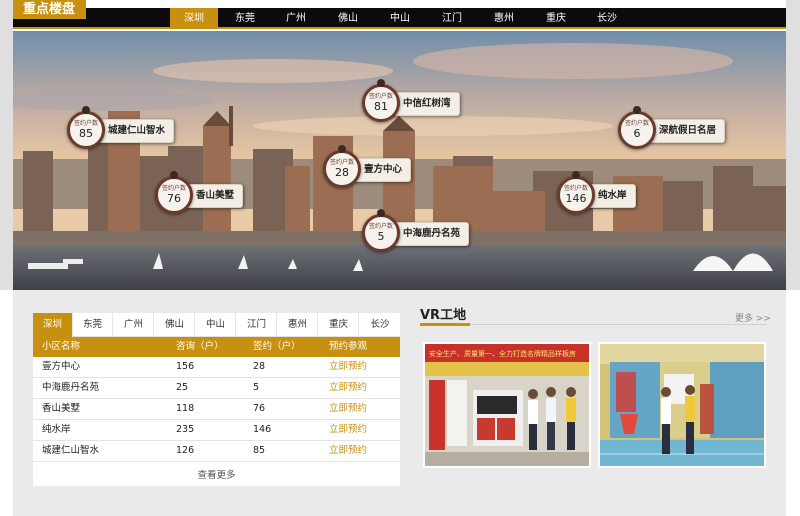 This screenshot has width=800, height=516. I want to click on site-banner: 安全生产、质量第一、全力打造名牌精品样板房, so click(502, 353).